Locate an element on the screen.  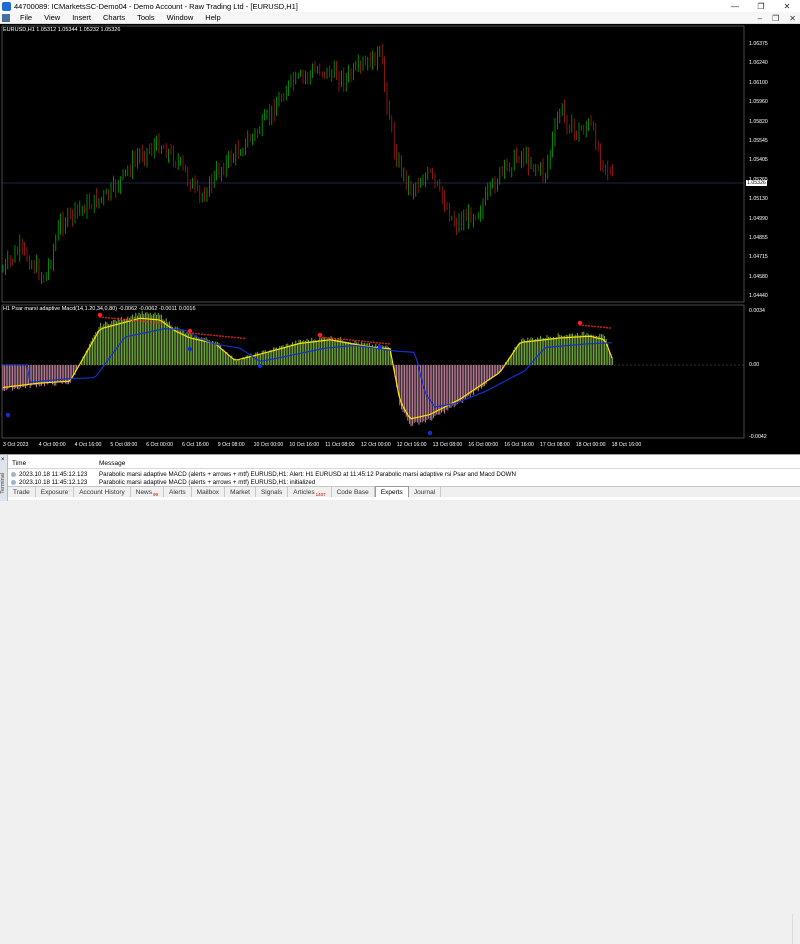
tab-experts: Experts is located at coordinates (391, 491).